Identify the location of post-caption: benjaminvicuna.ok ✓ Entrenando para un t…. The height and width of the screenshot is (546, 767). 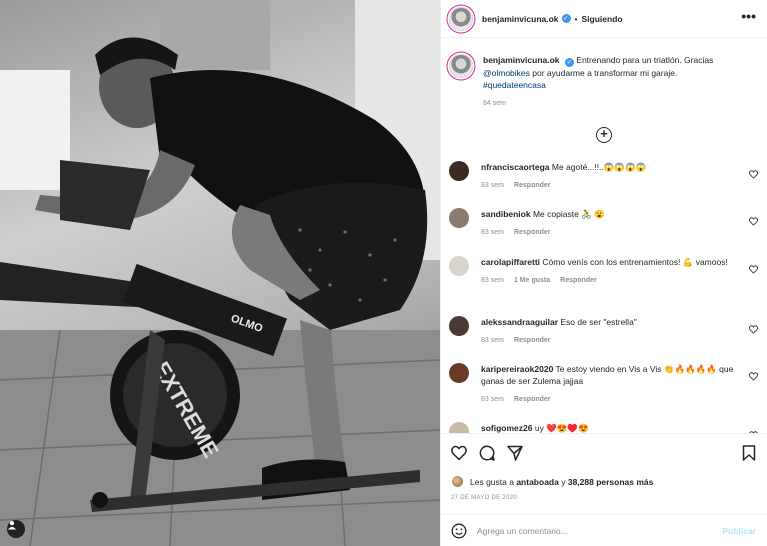
(604, 74).